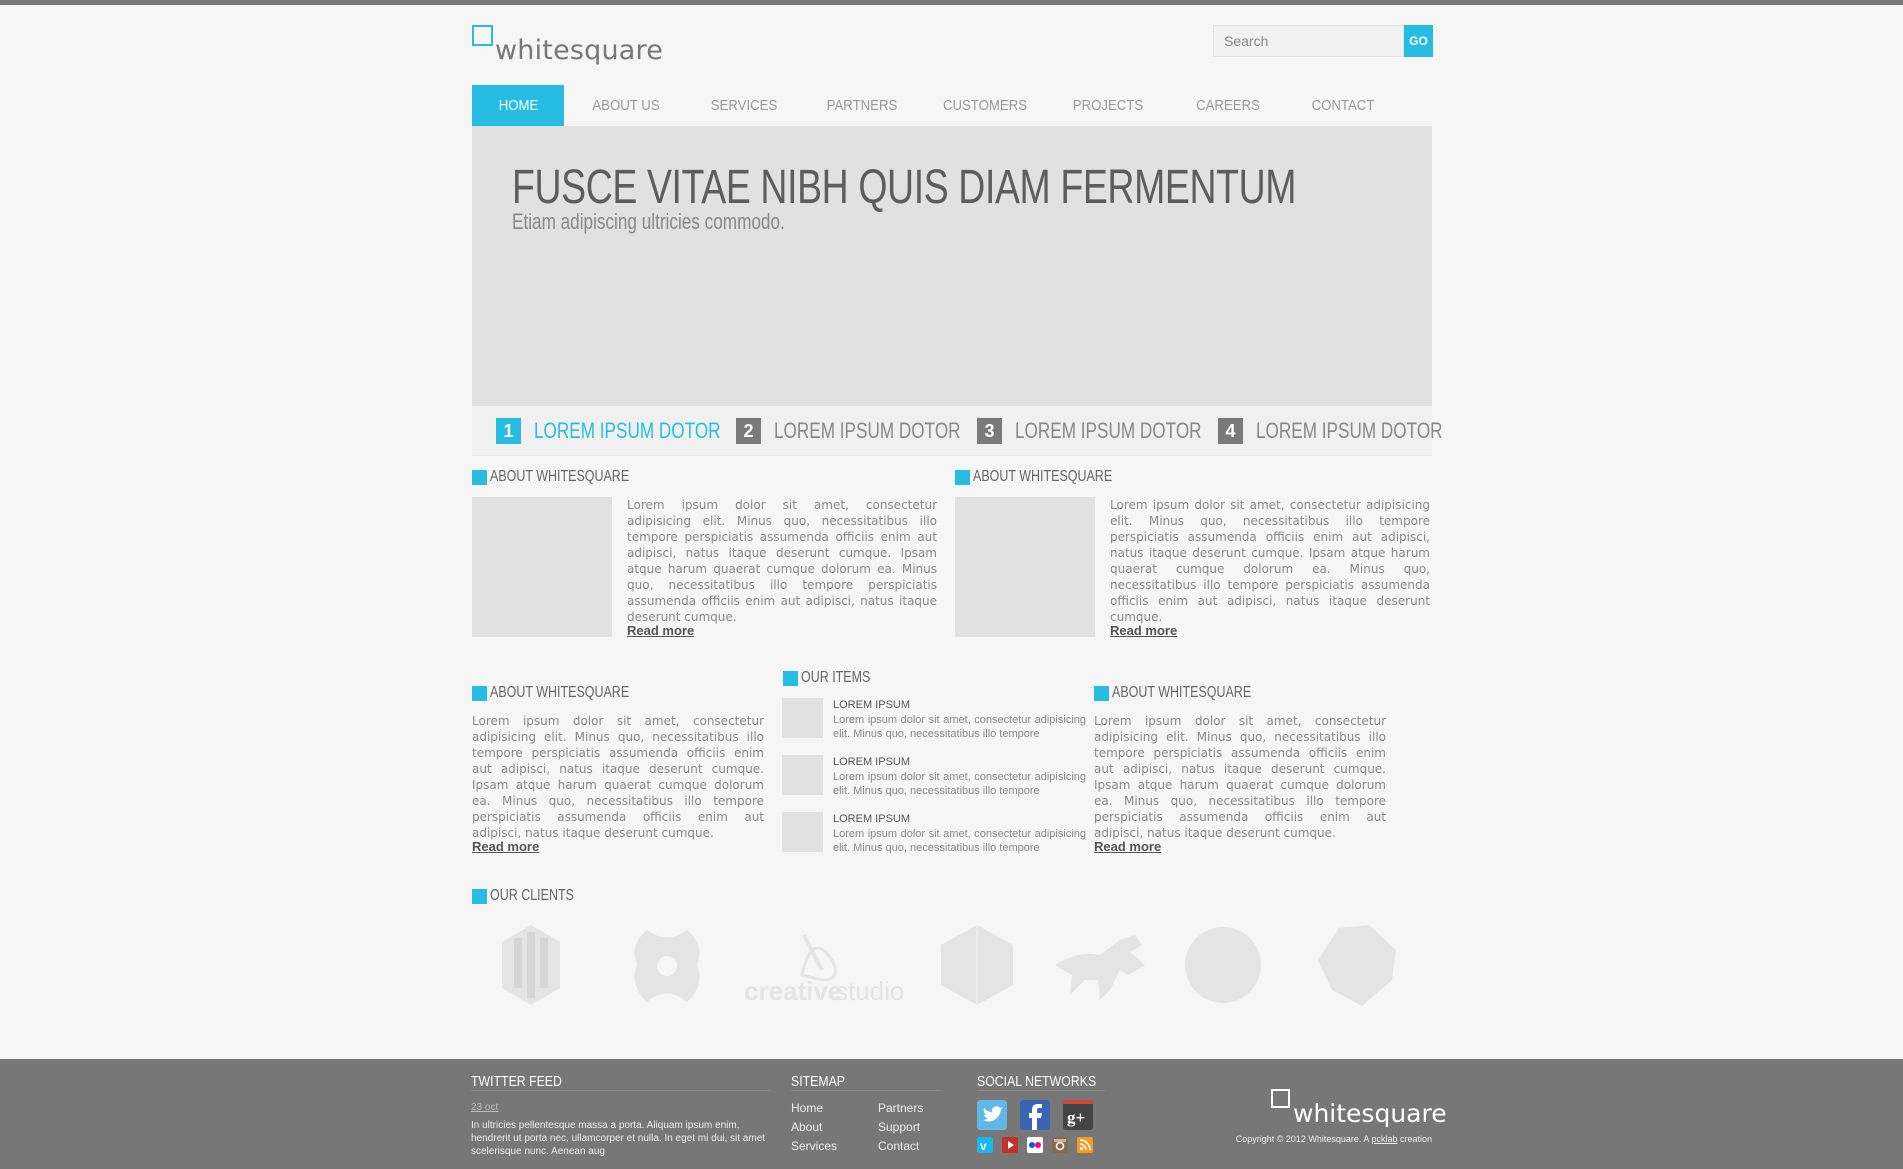  What do you see at coordinates (505, 846) in the screenshot?
I see `col1-read-more: Read more` at bounding box center [505, 846].